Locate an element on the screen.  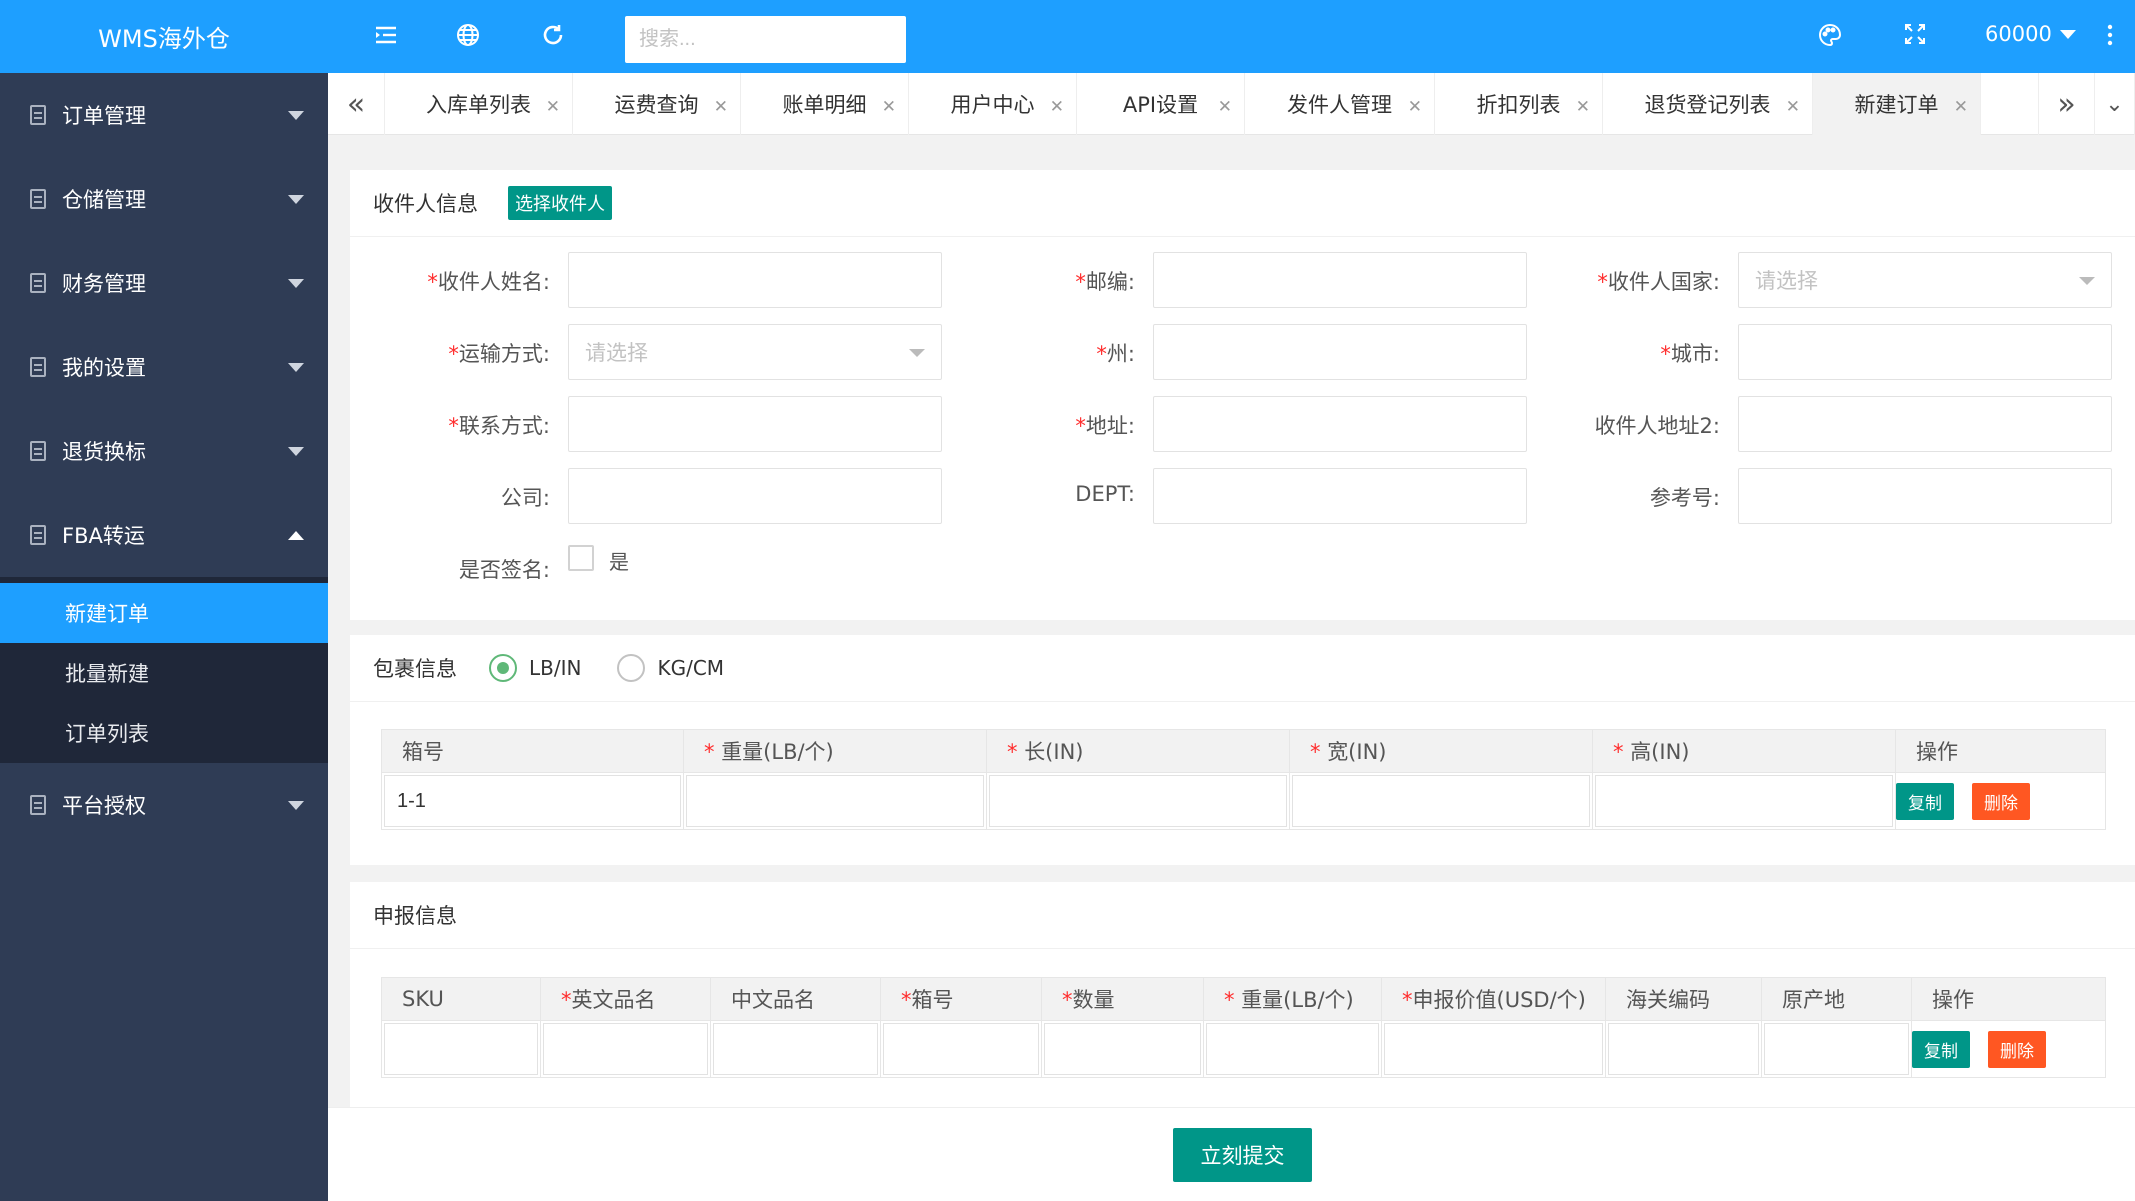
length-input is located at coordinates (1138, 801).